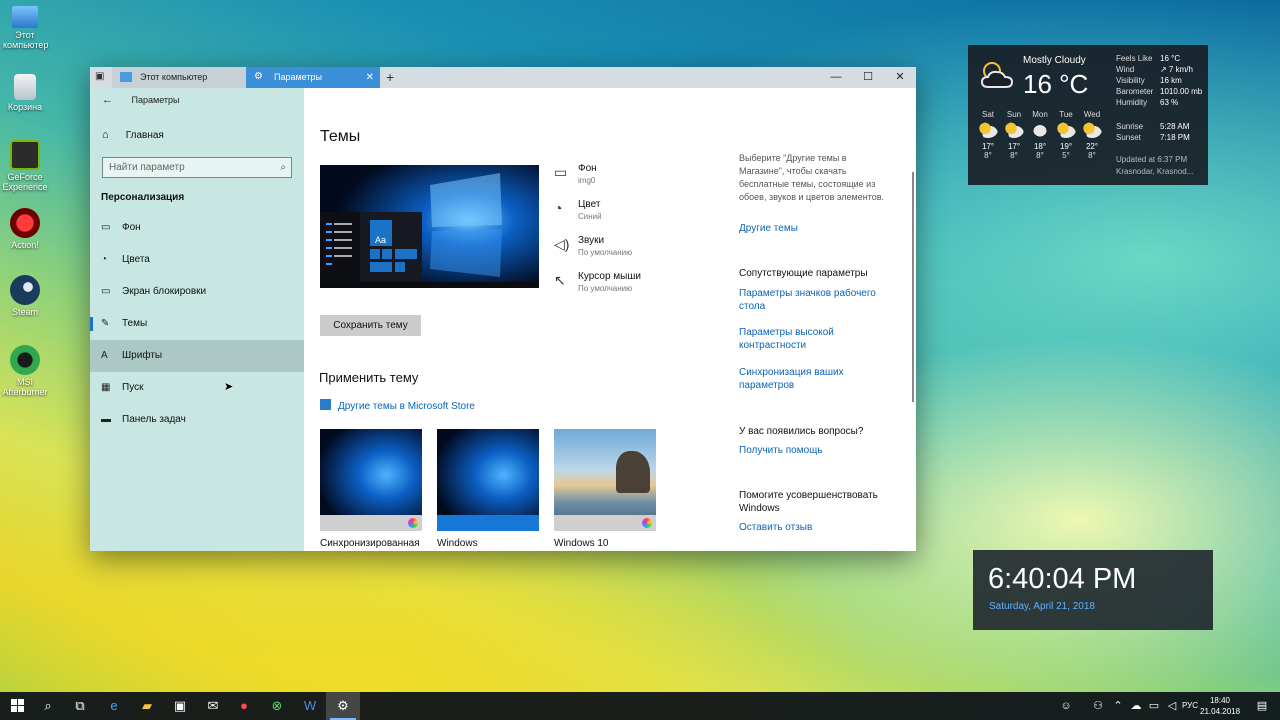 This screenshot has height=720, width=1280. I want to click on back-arrow-icon: ←, so click(107, 100).